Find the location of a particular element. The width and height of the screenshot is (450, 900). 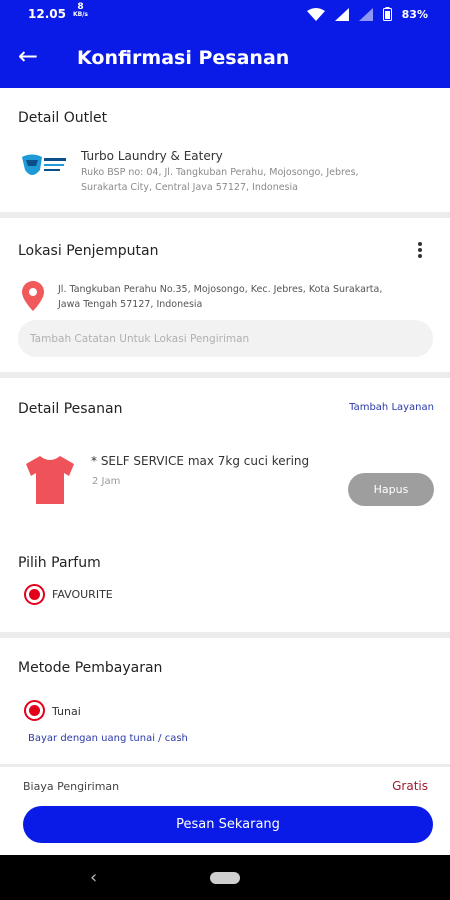

order-now-button: Pesan Sekarang is located at coordinates (228, 824).